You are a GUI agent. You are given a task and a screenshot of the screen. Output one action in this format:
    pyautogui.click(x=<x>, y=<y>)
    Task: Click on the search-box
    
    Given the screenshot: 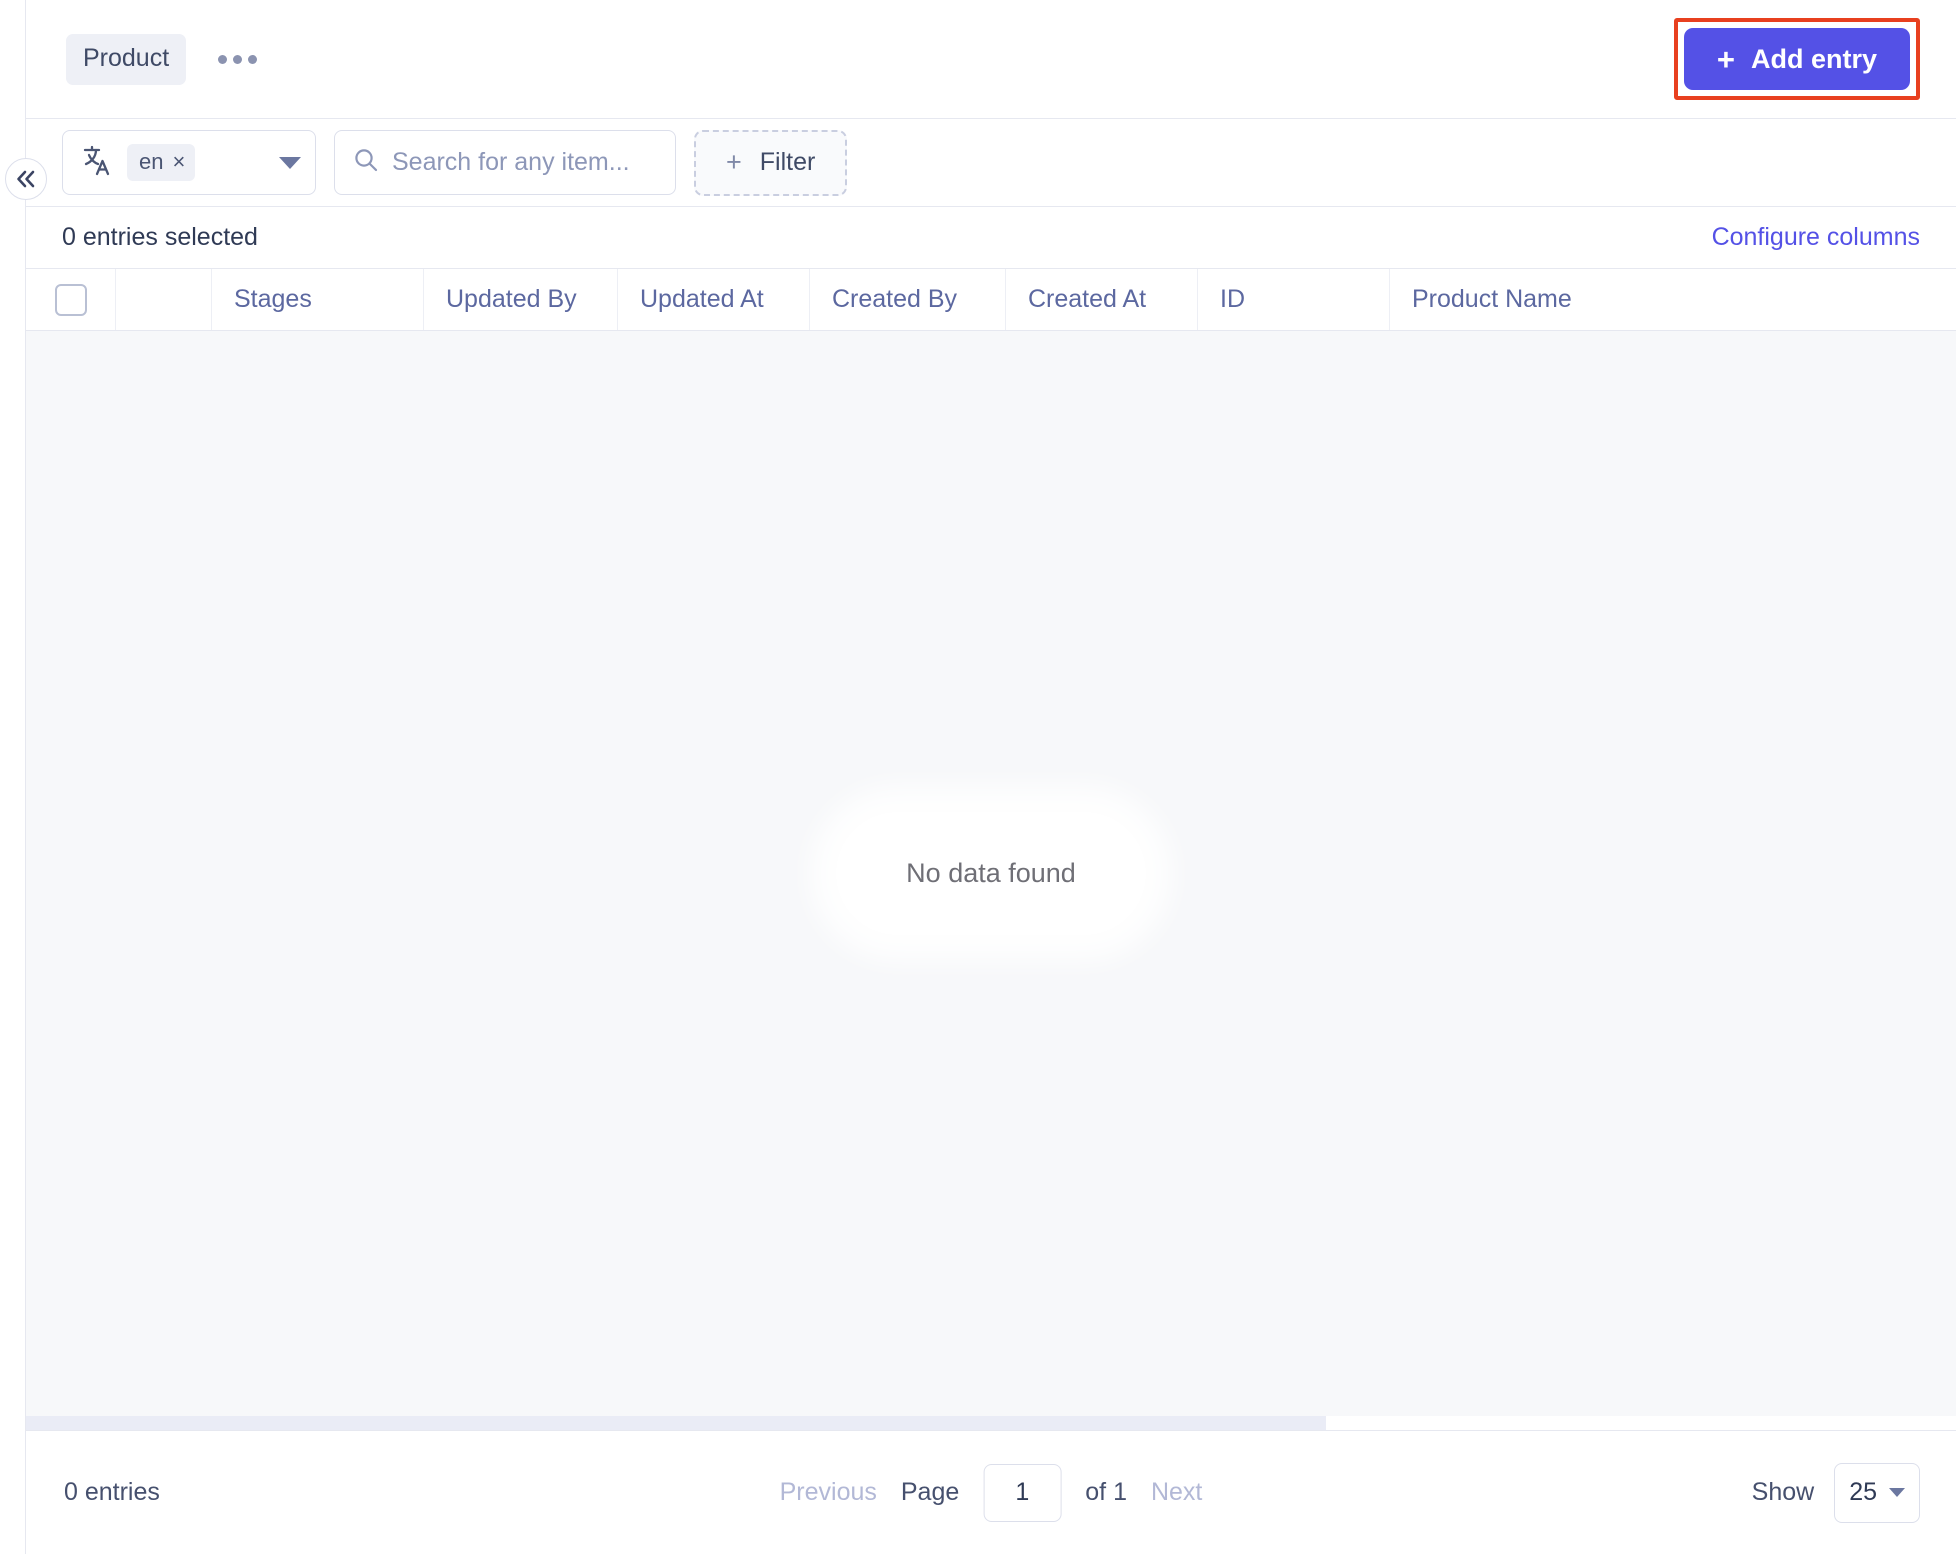 What is the action you would take?
    pyautogui.click(x=505, y=162)
    